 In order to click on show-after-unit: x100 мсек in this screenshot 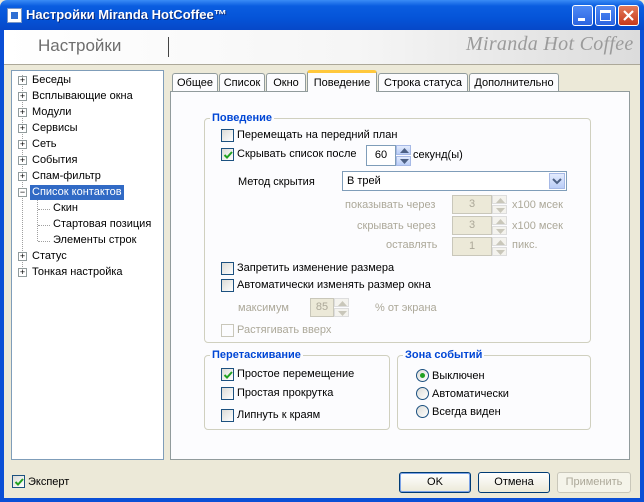, I will do `click(537, 205)`.